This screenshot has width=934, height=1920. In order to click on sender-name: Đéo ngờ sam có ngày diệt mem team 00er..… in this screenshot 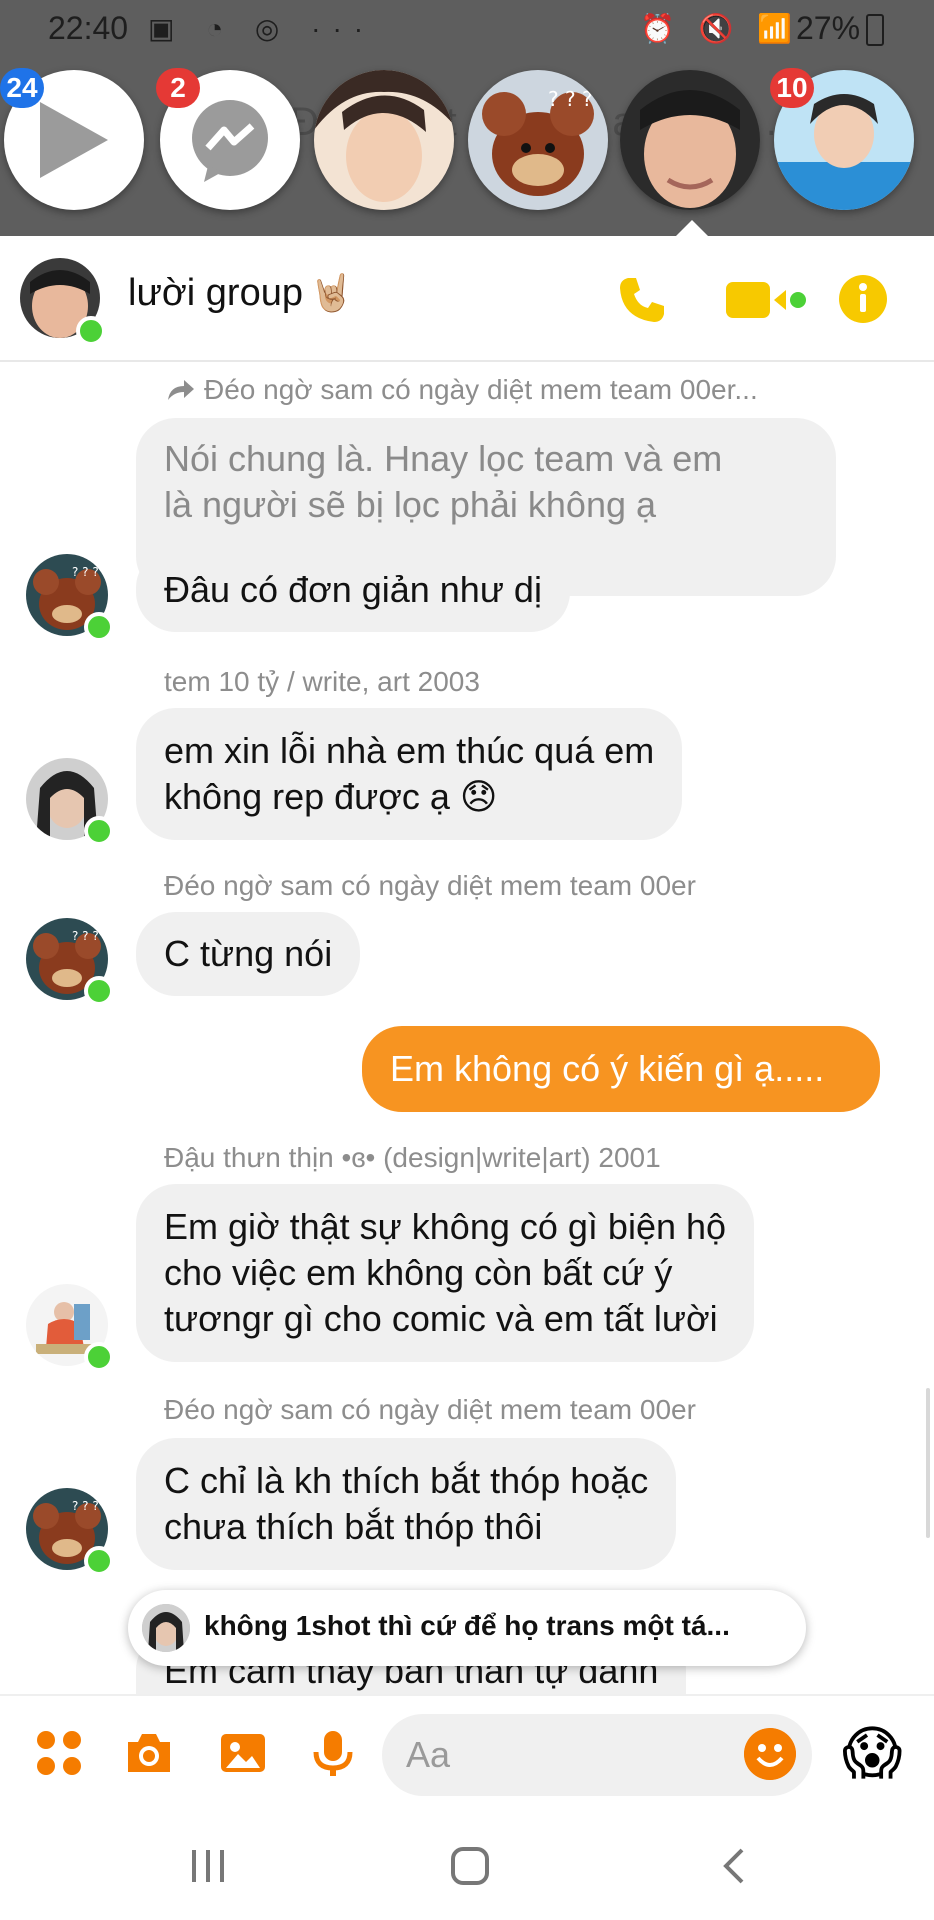, I will do `click(481, 389)`.